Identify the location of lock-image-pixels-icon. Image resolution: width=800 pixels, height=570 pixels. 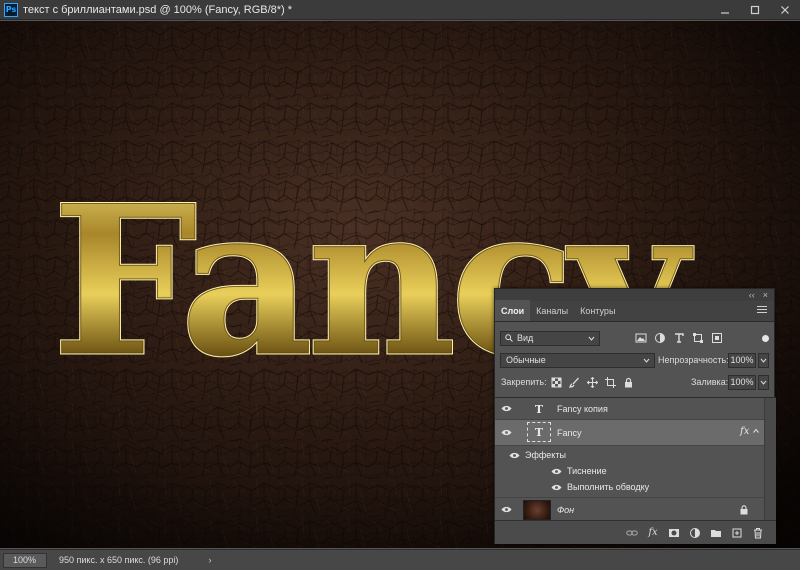
(574, 382).